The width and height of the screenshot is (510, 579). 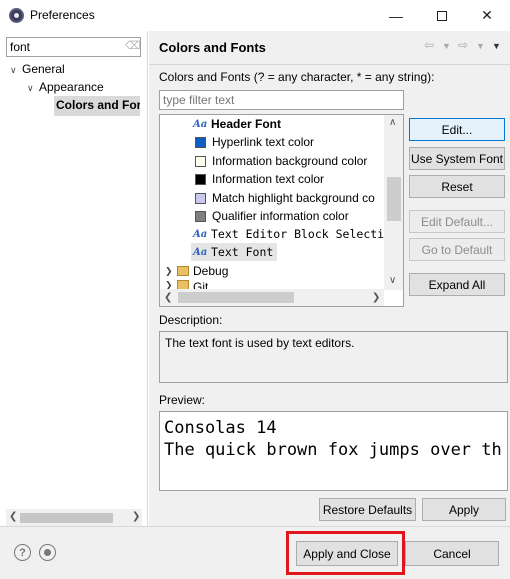 I want to click on preference-filter-input, so click(x=73, y=47).